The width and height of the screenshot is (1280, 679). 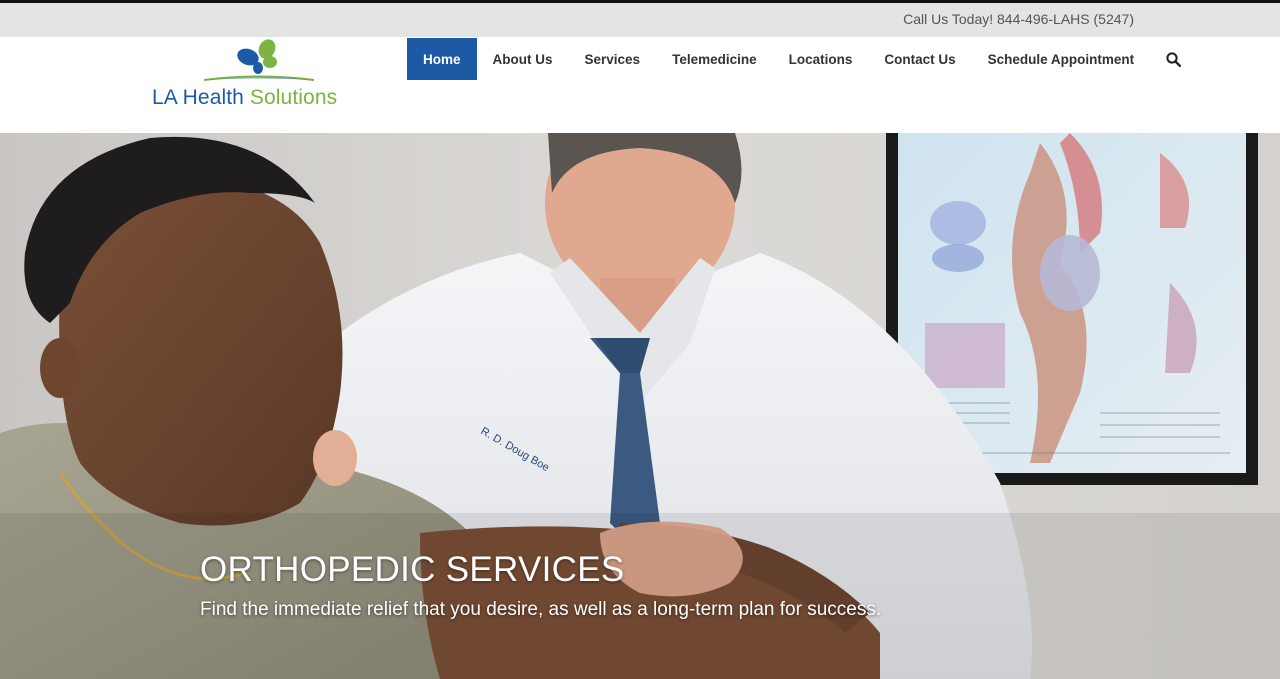 What do you see at coordinates (1018, 19) in the screenshot?
I see `call-us-phone: Call Us Today! 844-496-LAHS (5247)` at bounding box center [1018, 19].